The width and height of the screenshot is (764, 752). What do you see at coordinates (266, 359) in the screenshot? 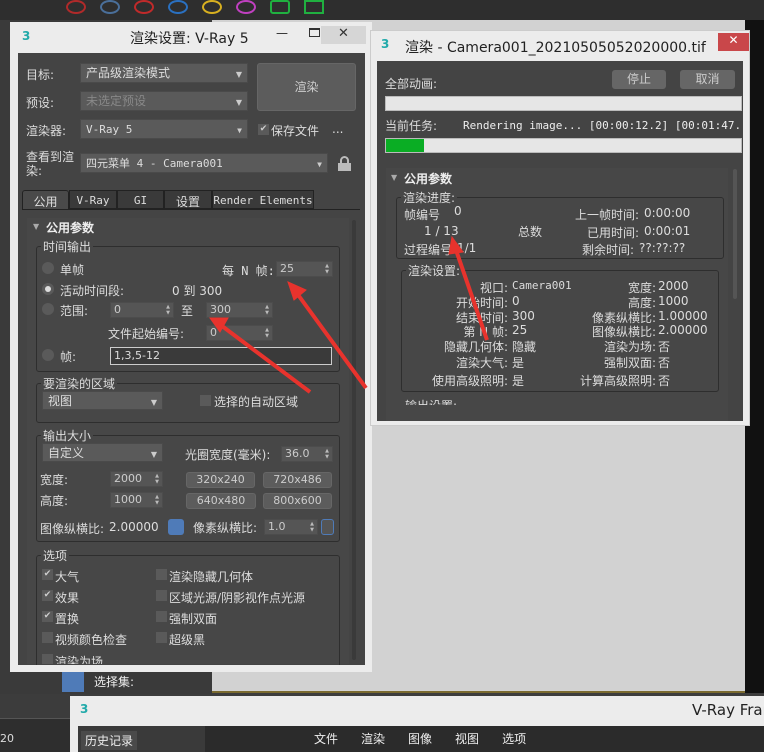
I see `arrow-range-to` at bounding box center [266, 359].